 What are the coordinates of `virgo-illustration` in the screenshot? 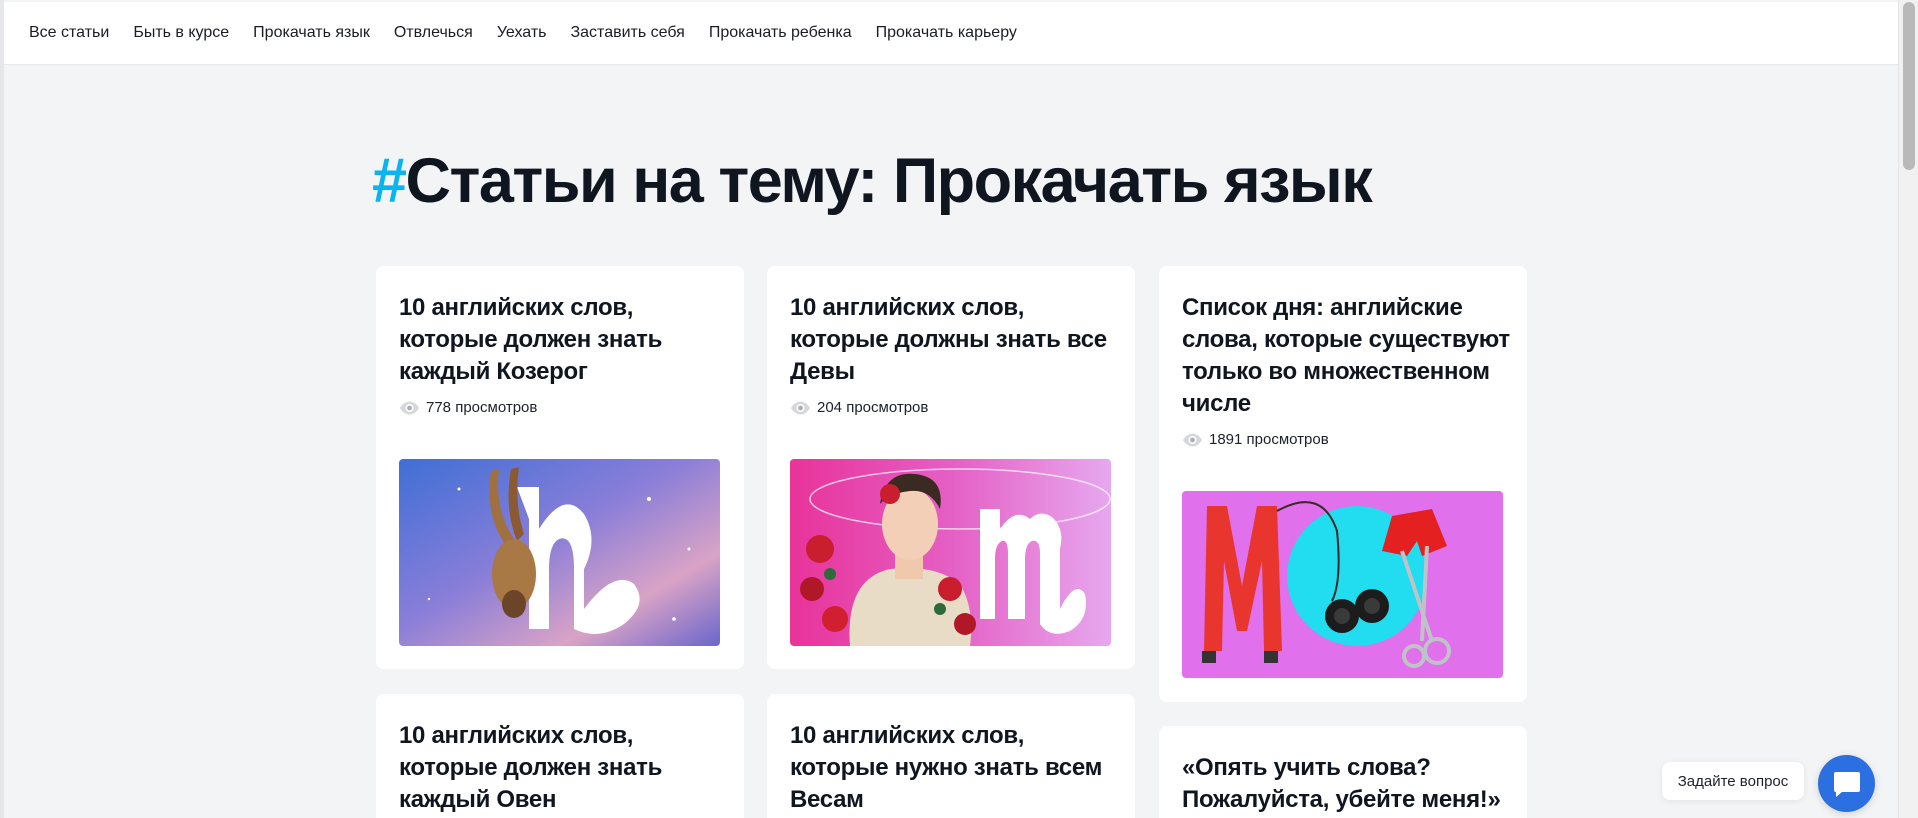 It's located at (950, 552).